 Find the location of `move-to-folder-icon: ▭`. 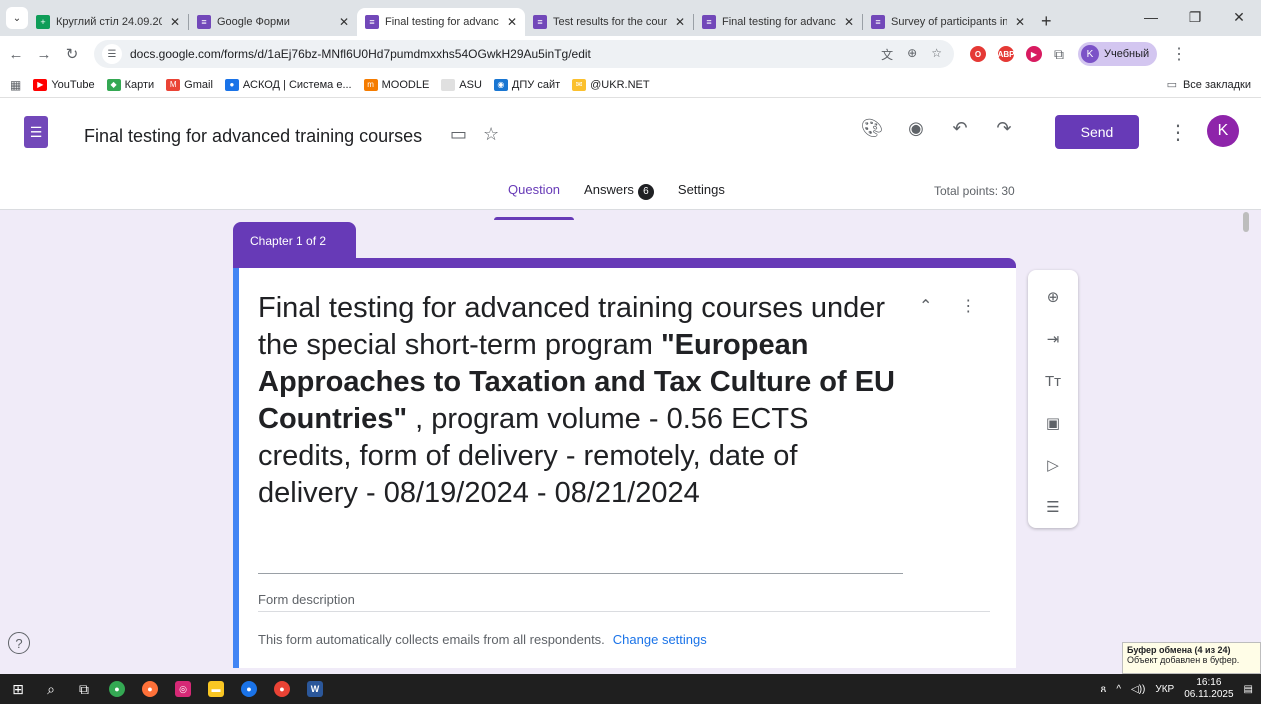

move-to-folder-icon: ▭ is located at coordinates (458, 134).